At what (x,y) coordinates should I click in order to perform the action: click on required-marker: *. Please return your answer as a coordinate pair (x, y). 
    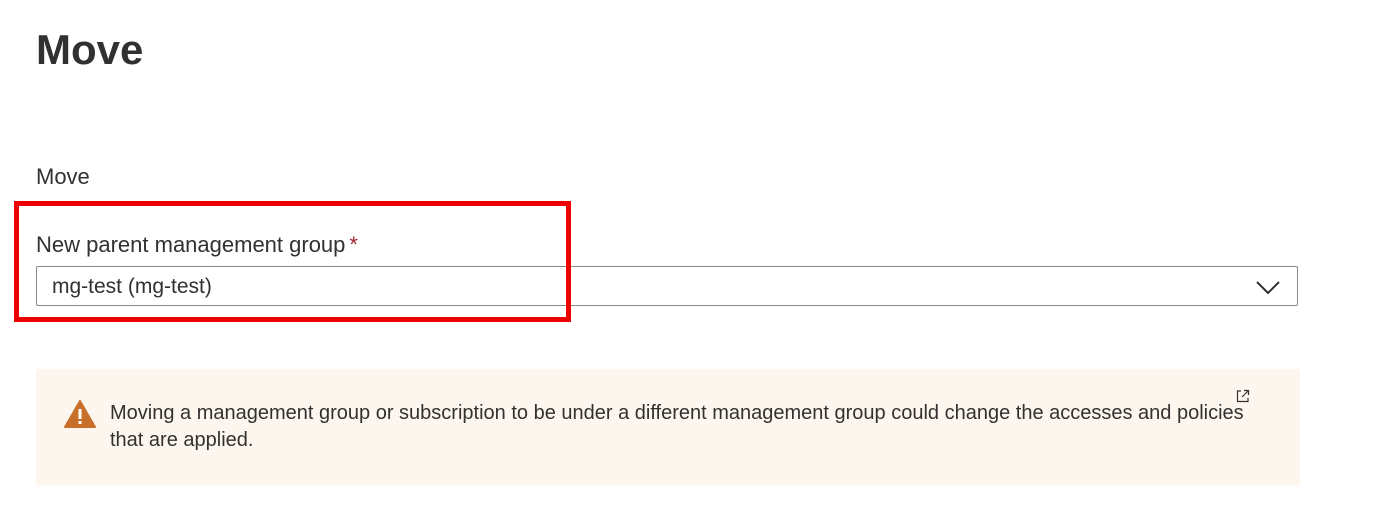
    Looking at the image, I should click on (353, 244).